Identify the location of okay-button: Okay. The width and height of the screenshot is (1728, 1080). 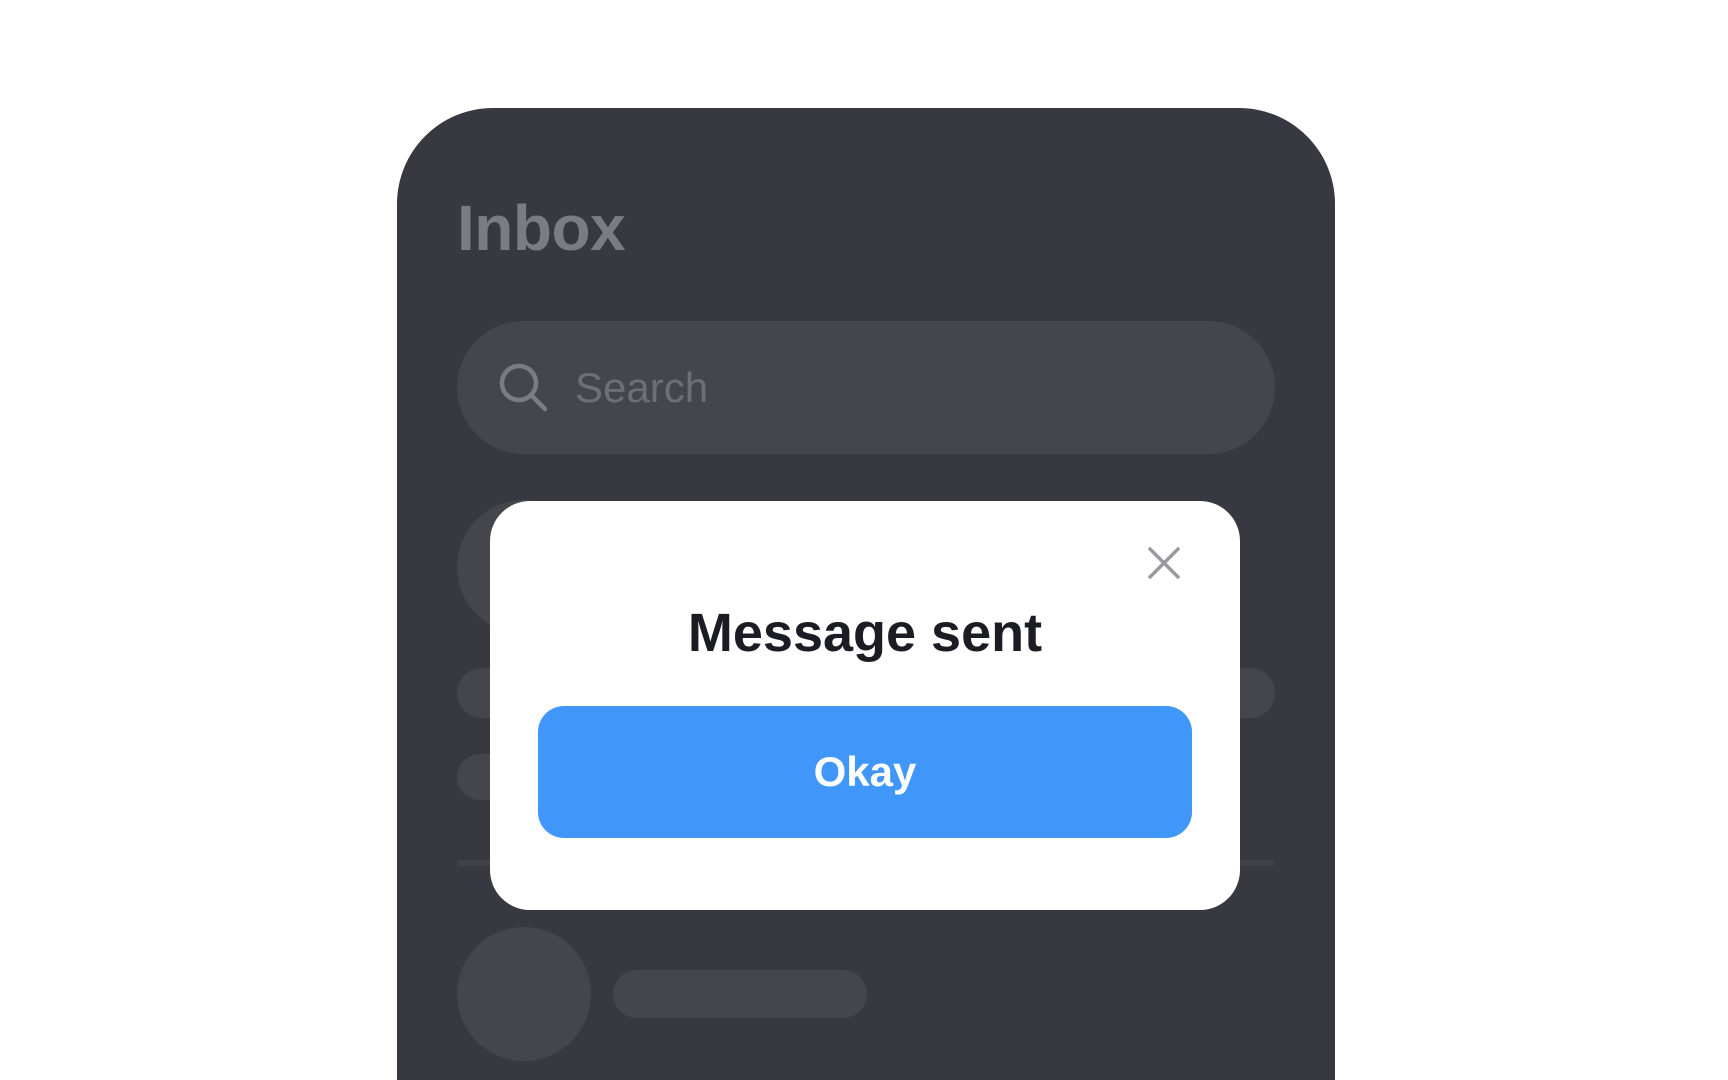
(865, 772).